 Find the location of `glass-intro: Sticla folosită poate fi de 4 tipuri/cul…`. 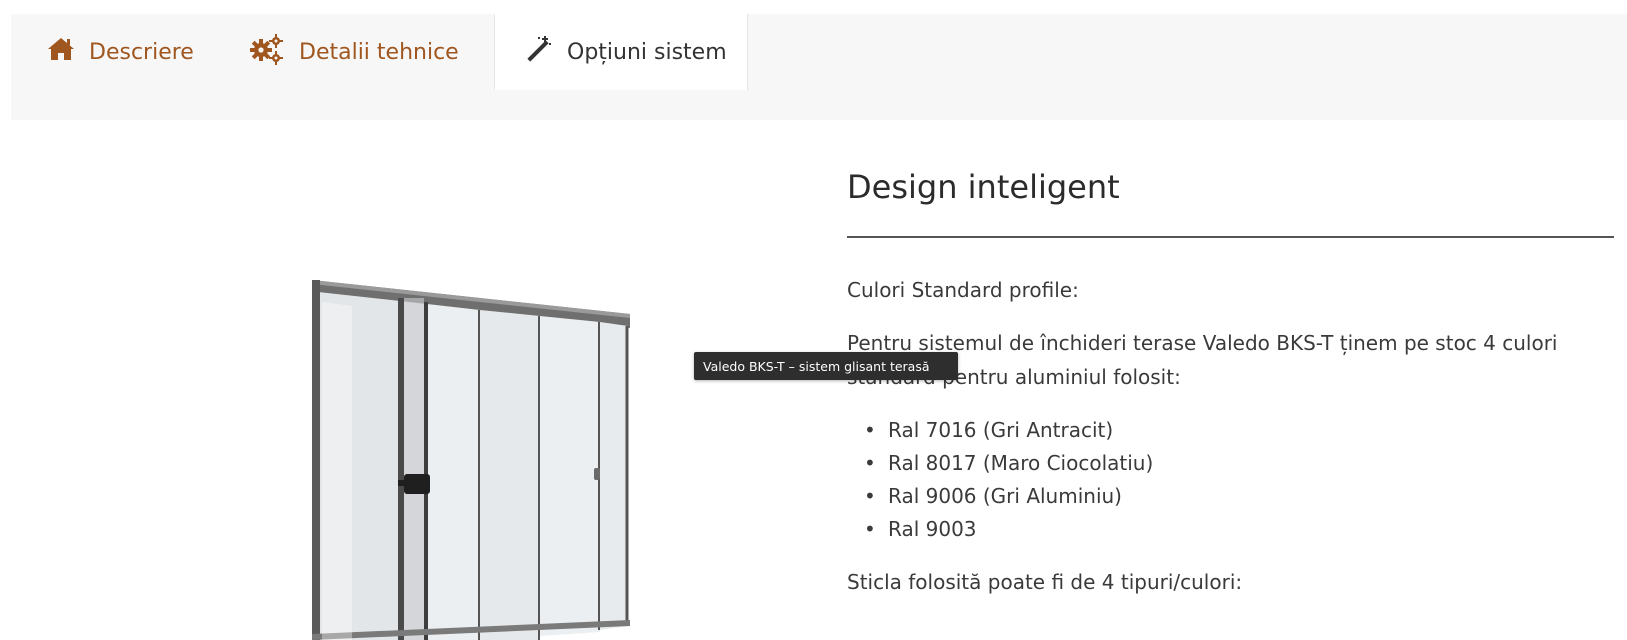

glass-intro: Sticla folosită poate fi de 4 tipuri/cul… is located at coordinates (1045, 582).